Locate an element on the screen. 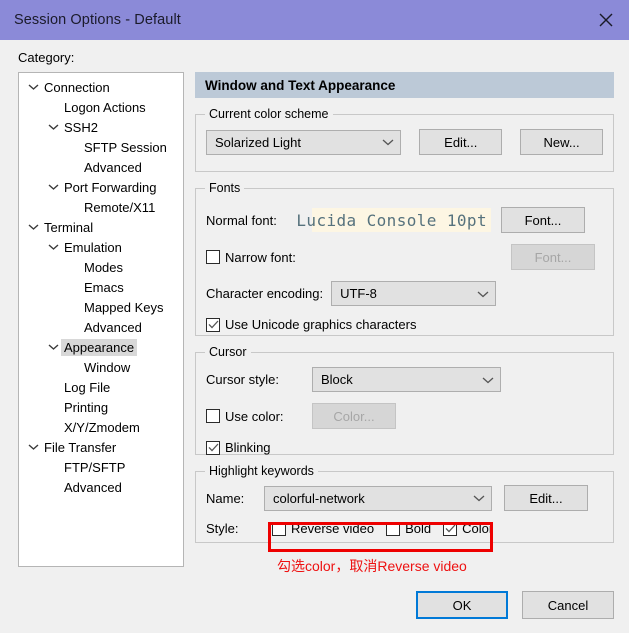 This screenshot has height=633, width=629. group-title-fonts: Fonts is located at coordinates (225, 188).